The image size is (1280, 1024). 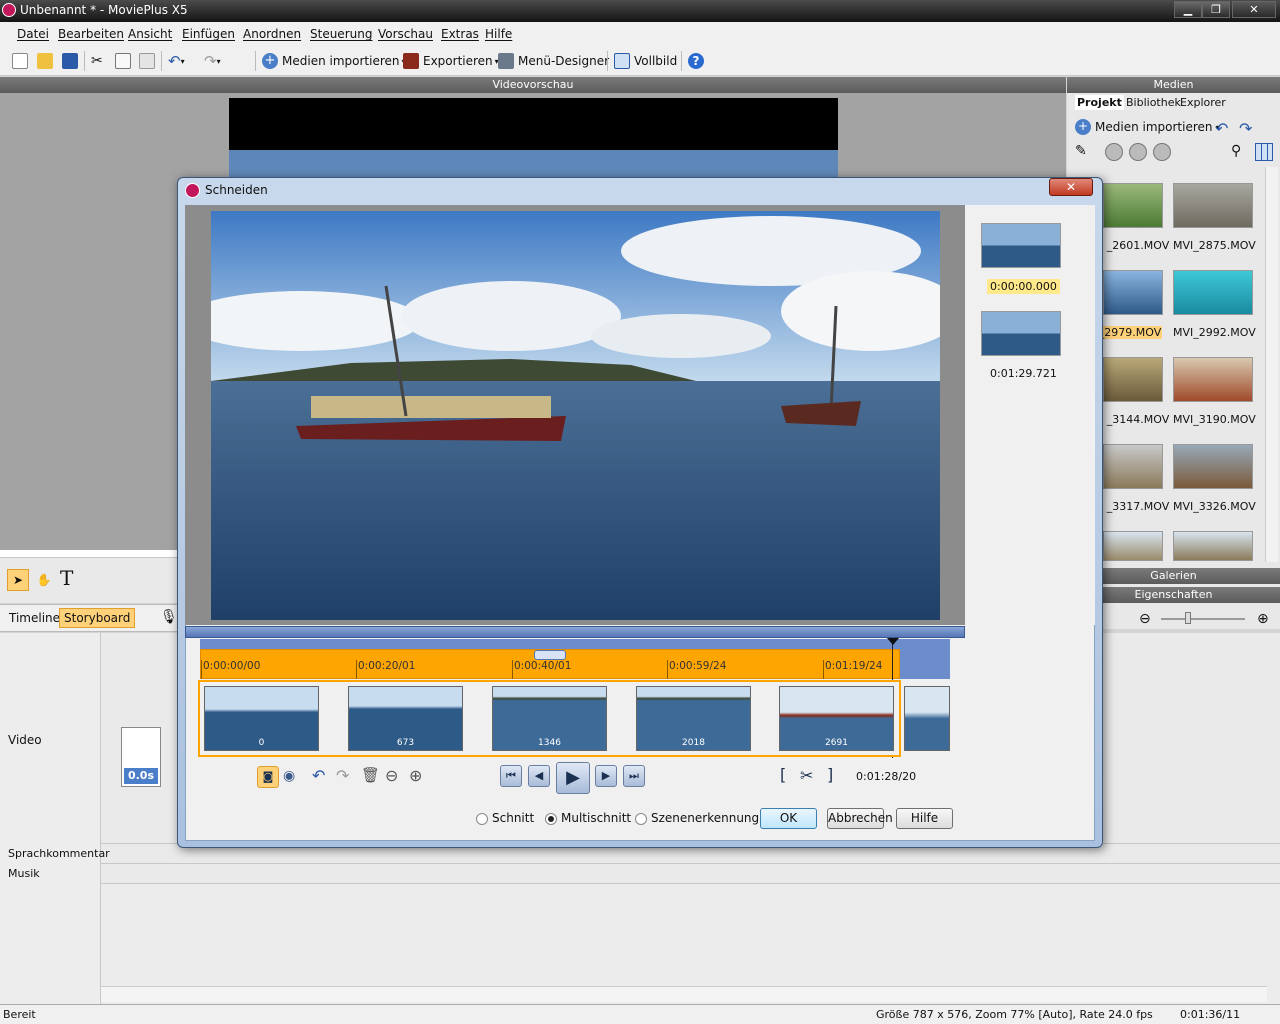 What do you see at coordinates (1138, 152) in the screenshot?
I see `image-filter-icon` at bounding box center [1138, 152].